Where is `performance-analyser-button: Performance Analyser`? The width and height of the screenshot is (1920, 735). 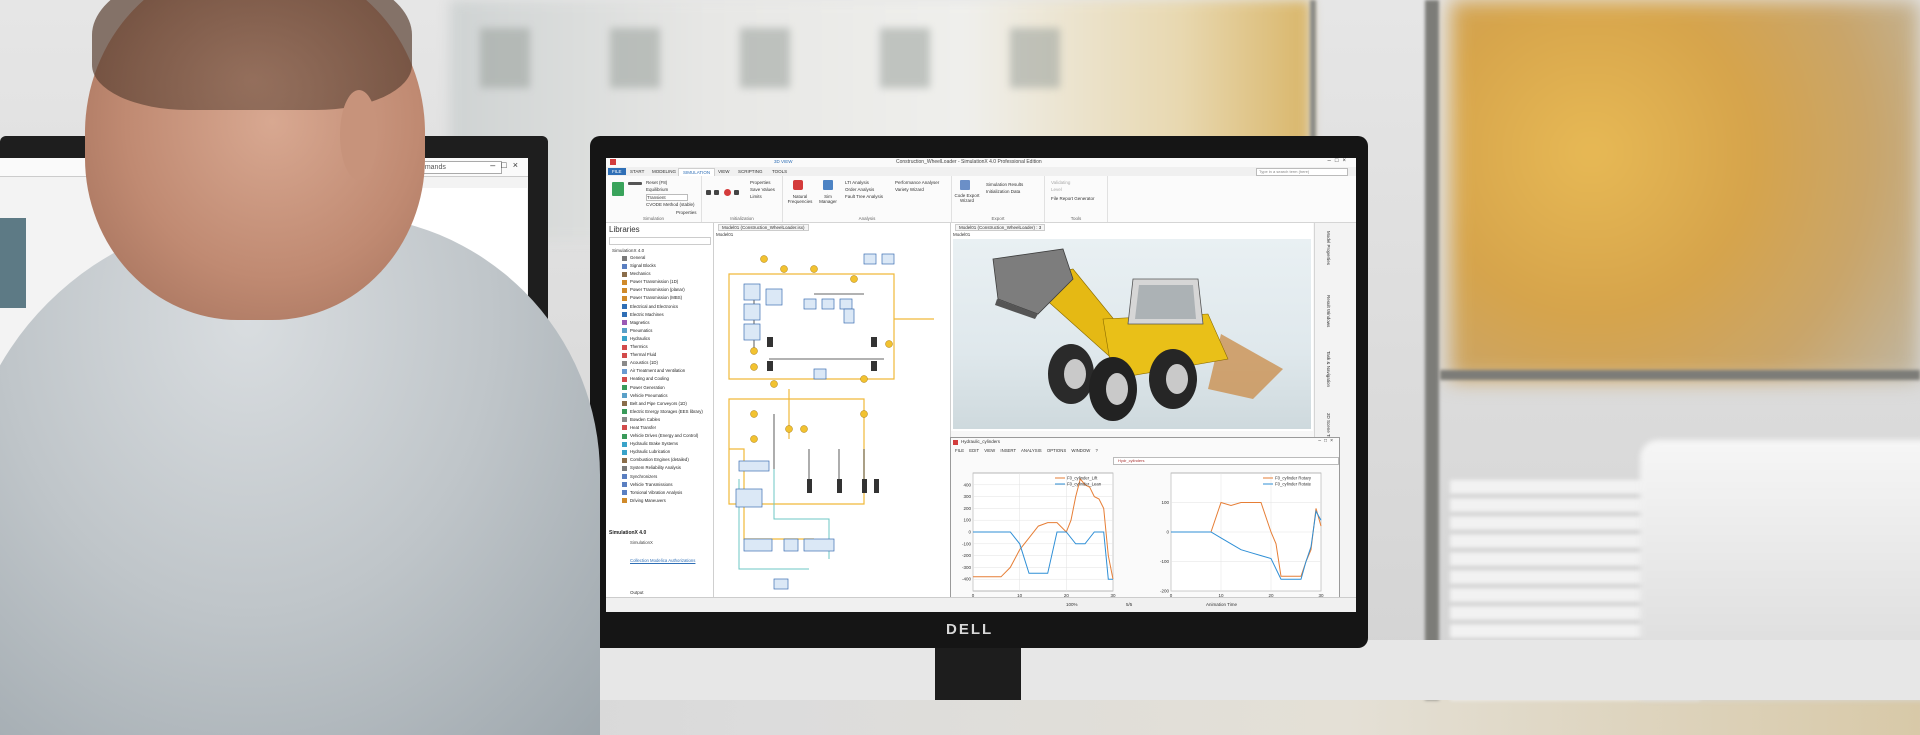
performance-analyser-button: Performance Analyser is located at coordinates (917, 182).